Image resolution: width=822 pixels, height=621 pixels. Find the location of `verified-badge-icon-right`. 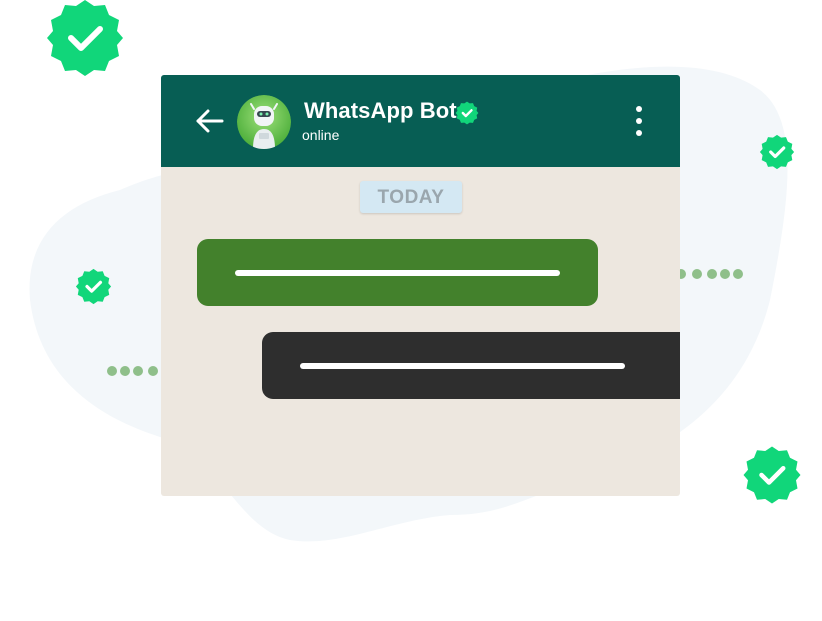

verified-badge-icon-right is located at coordinates (777, 152).